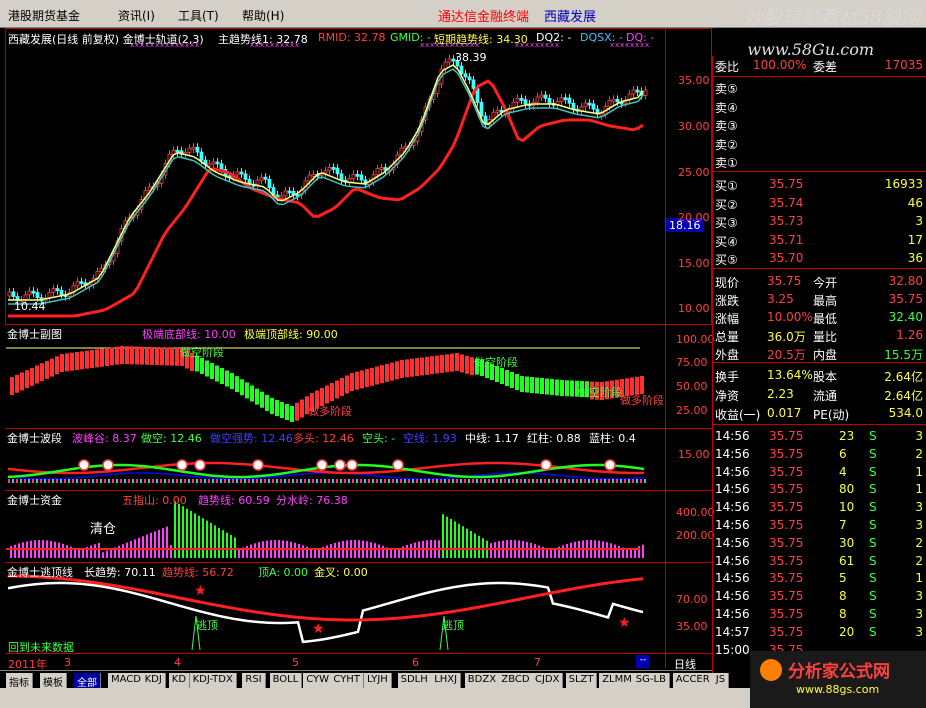 This screenshot has height=708, width=926. I want to click on low-label: 10.44, so click(30, 306).